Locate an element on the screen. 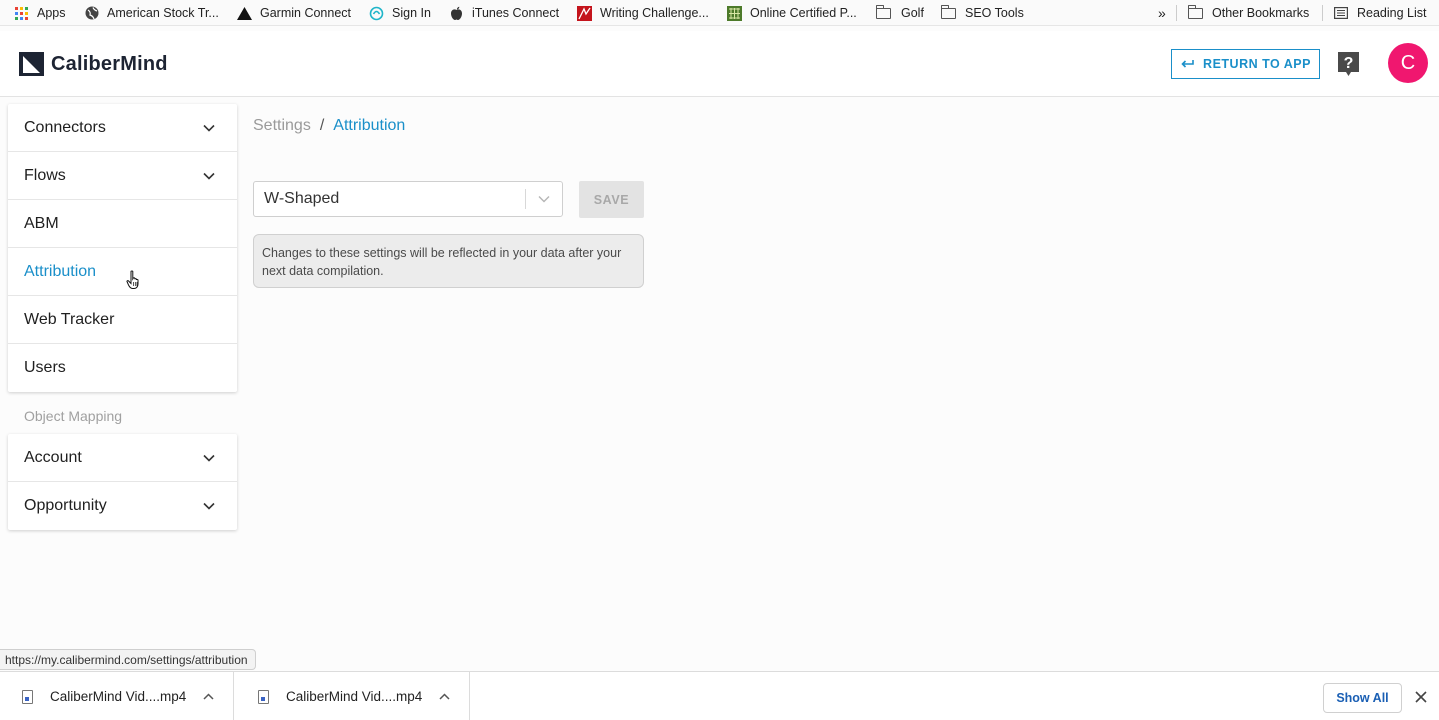  sidebar-item-opportunity: Opportunity is located at coordinates (122, 506).